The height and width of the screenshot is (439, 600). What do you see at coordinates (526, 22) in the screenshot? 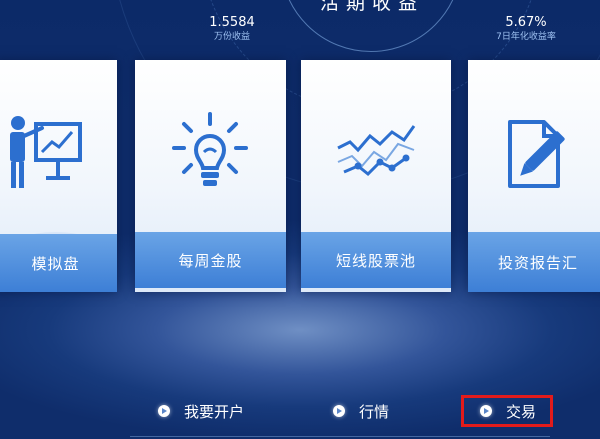
I see `stat-value: 5.67%` at bounding box center [526, 22].